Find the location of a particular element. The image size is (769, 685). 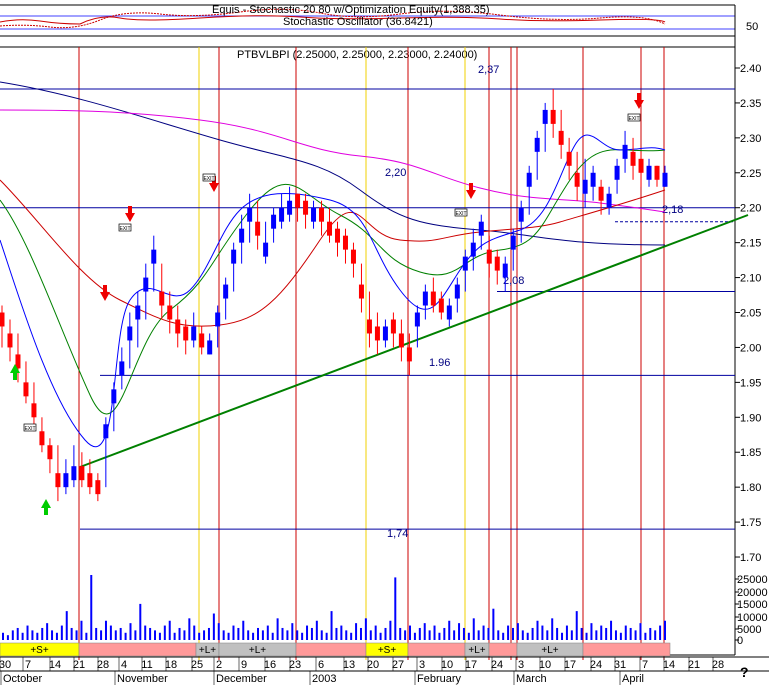

x-month-label: February is located at coordinates (439, 679).